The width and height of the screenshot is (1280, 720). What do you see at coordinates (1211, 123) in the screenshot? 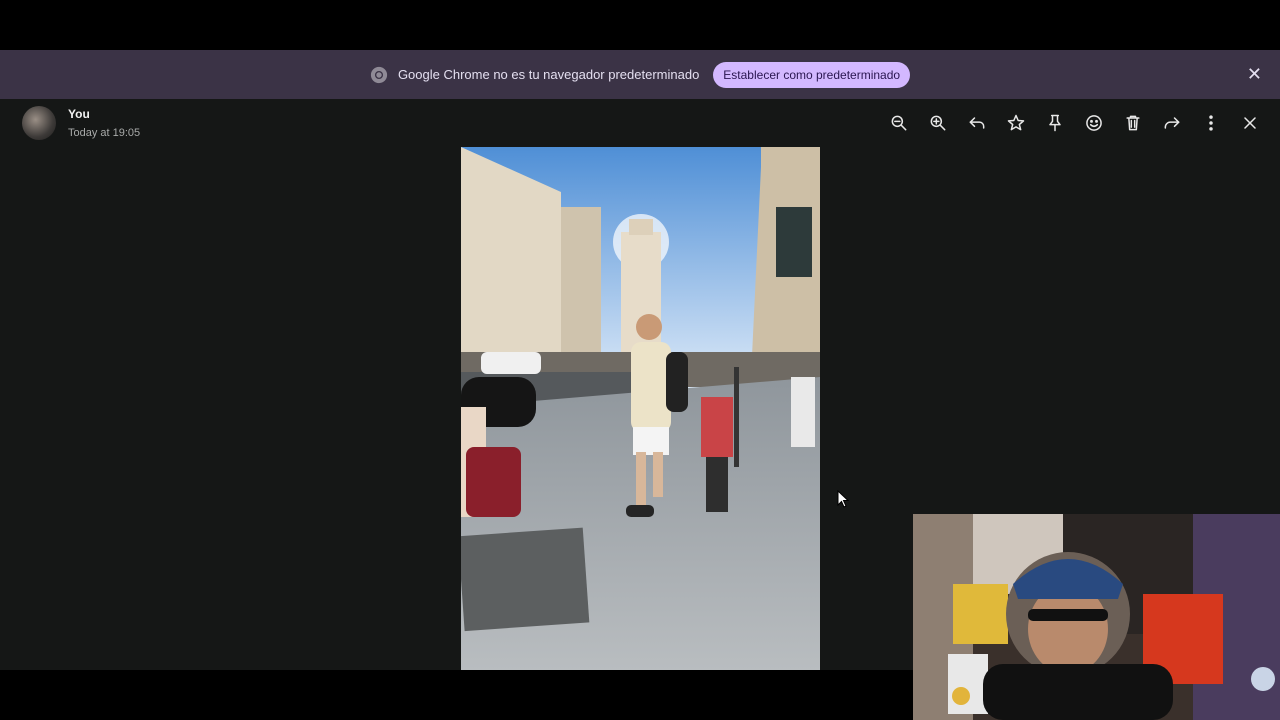
I see `more-icon` at bounding box center [1211, 123].